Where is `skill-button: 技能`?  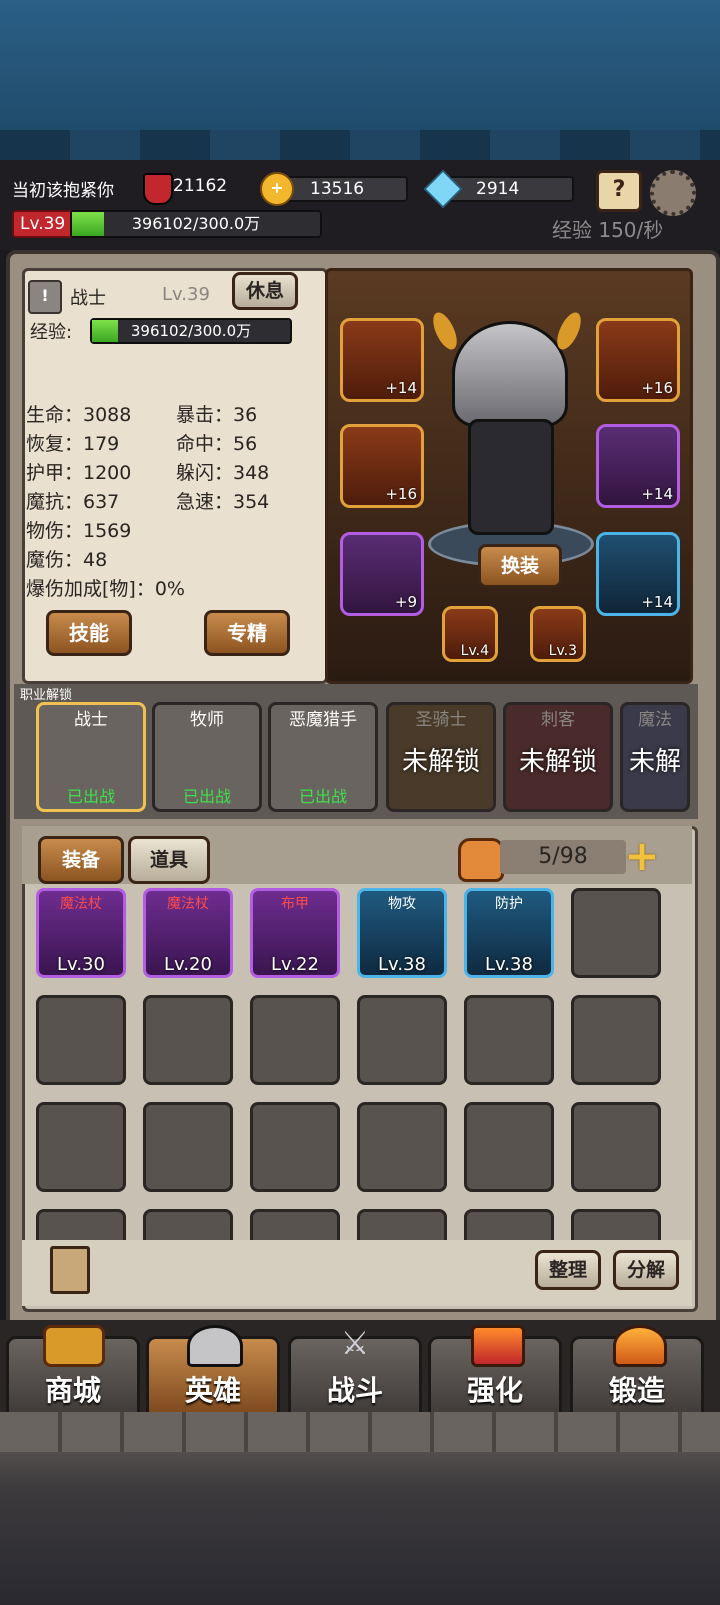 skill-button: 技能 is located at coordinates (89, 633).